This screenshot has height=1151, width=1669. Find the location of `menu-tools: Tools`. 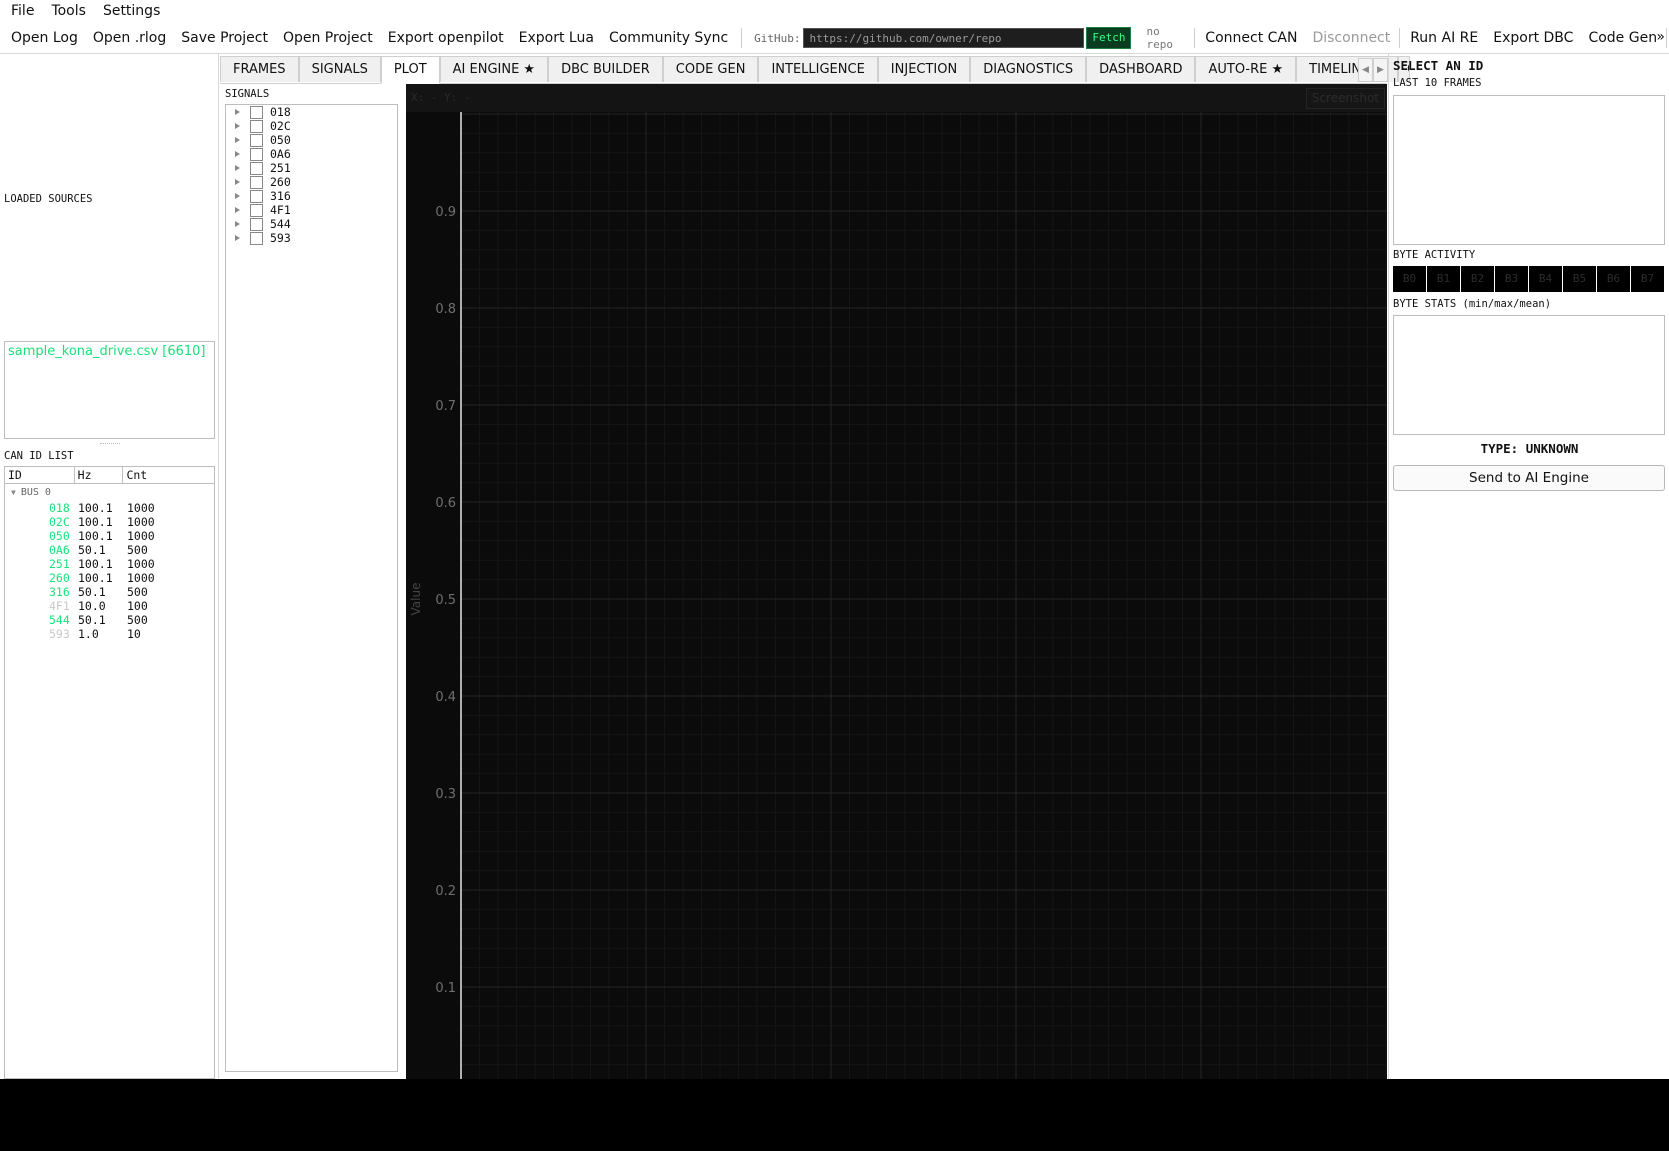

menu-tools: Tools is located at coordinates (66, 11).